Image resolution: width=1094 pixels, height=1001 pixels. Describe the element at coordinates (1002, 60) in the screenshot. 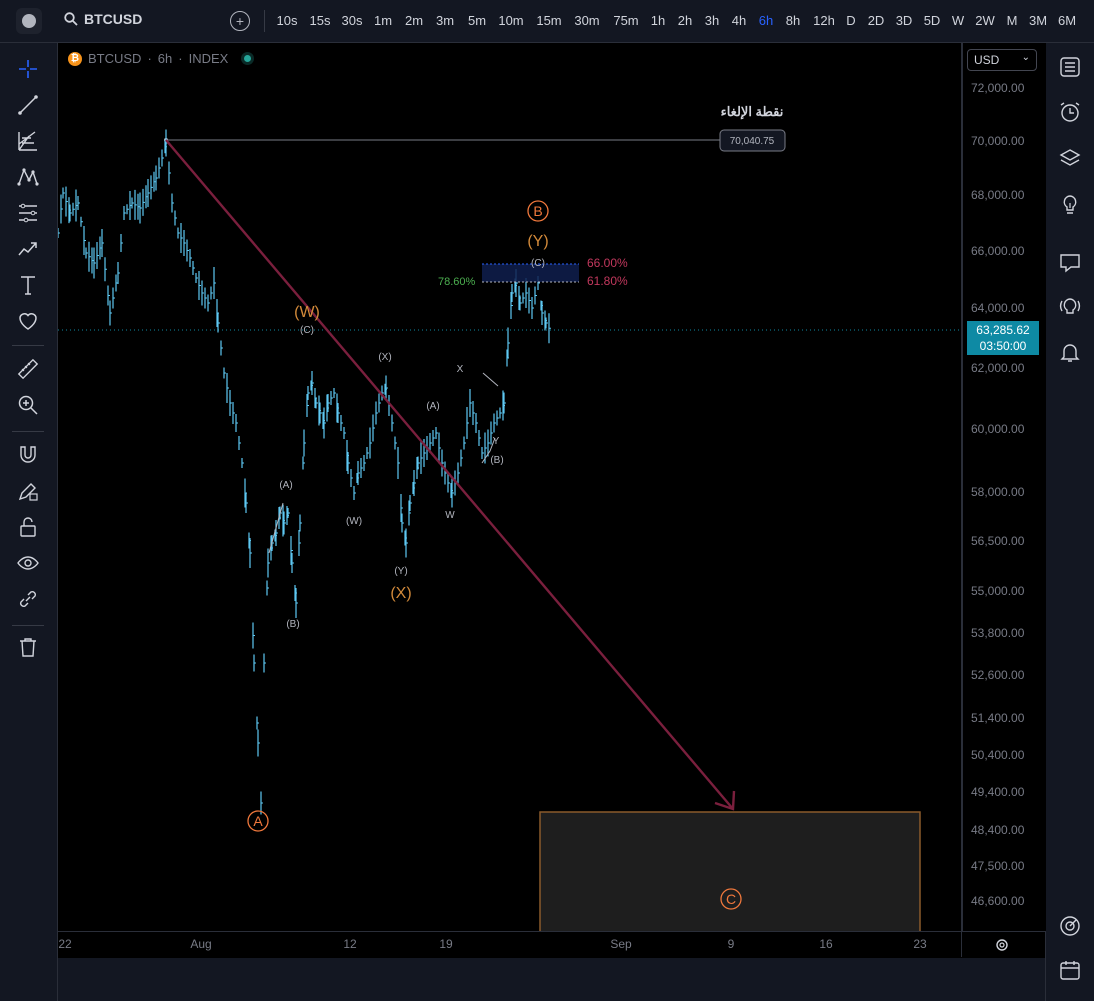

I see `currency-select: USD ⌄` at that location.